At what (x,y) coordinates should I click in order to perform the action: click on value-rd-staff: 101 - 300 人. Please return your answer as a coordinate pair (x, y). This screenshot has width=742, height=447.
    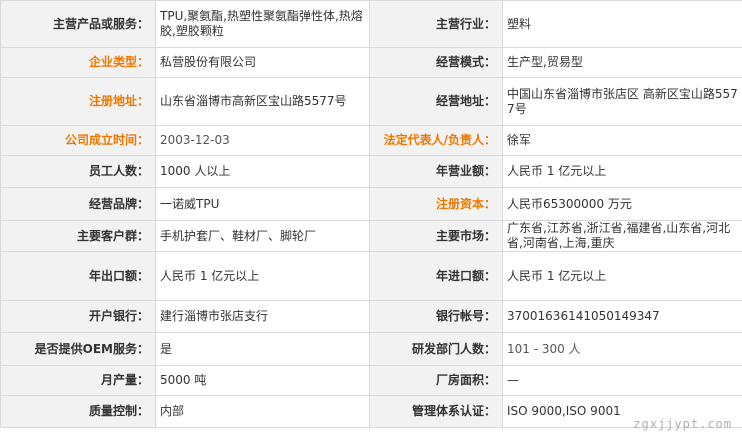
    Looking at the image, I should click on (622, 349).